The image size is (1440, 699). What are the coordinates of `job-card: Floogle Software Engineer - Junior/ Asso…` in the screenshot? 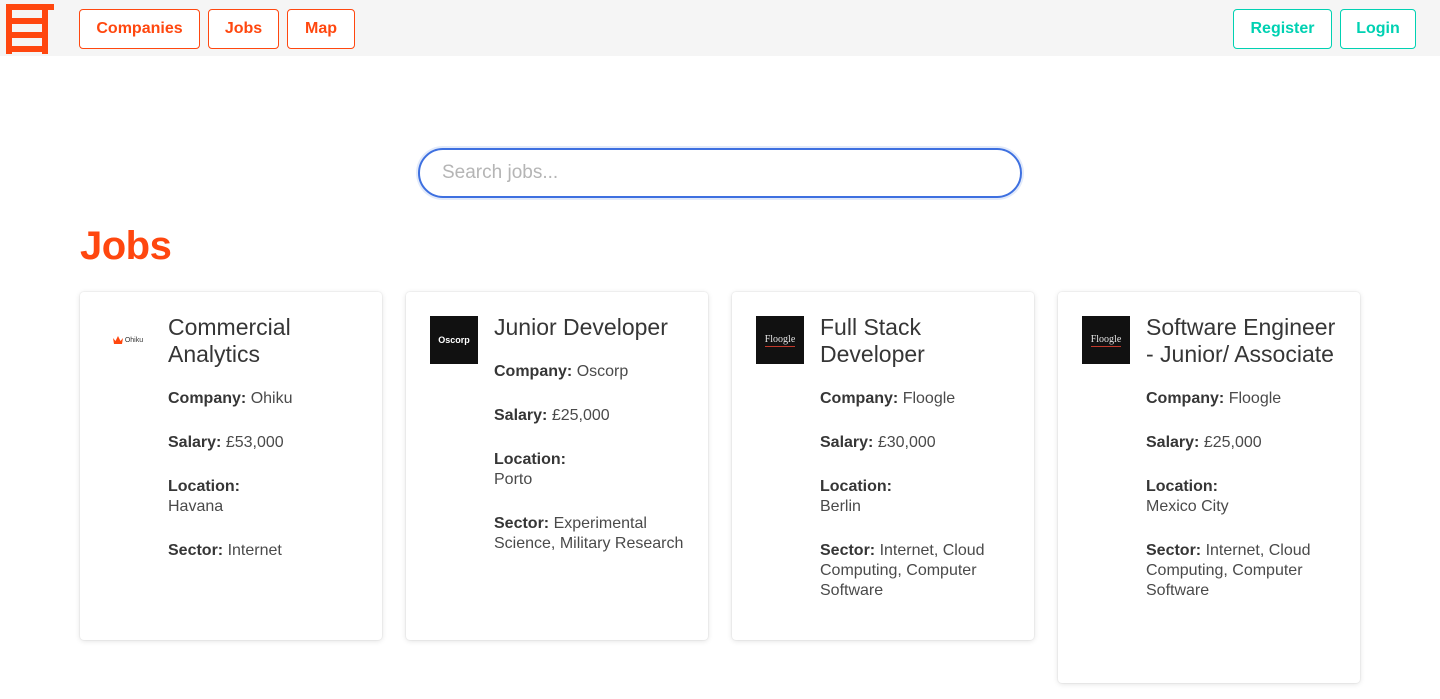 It's located at (1209, 487).